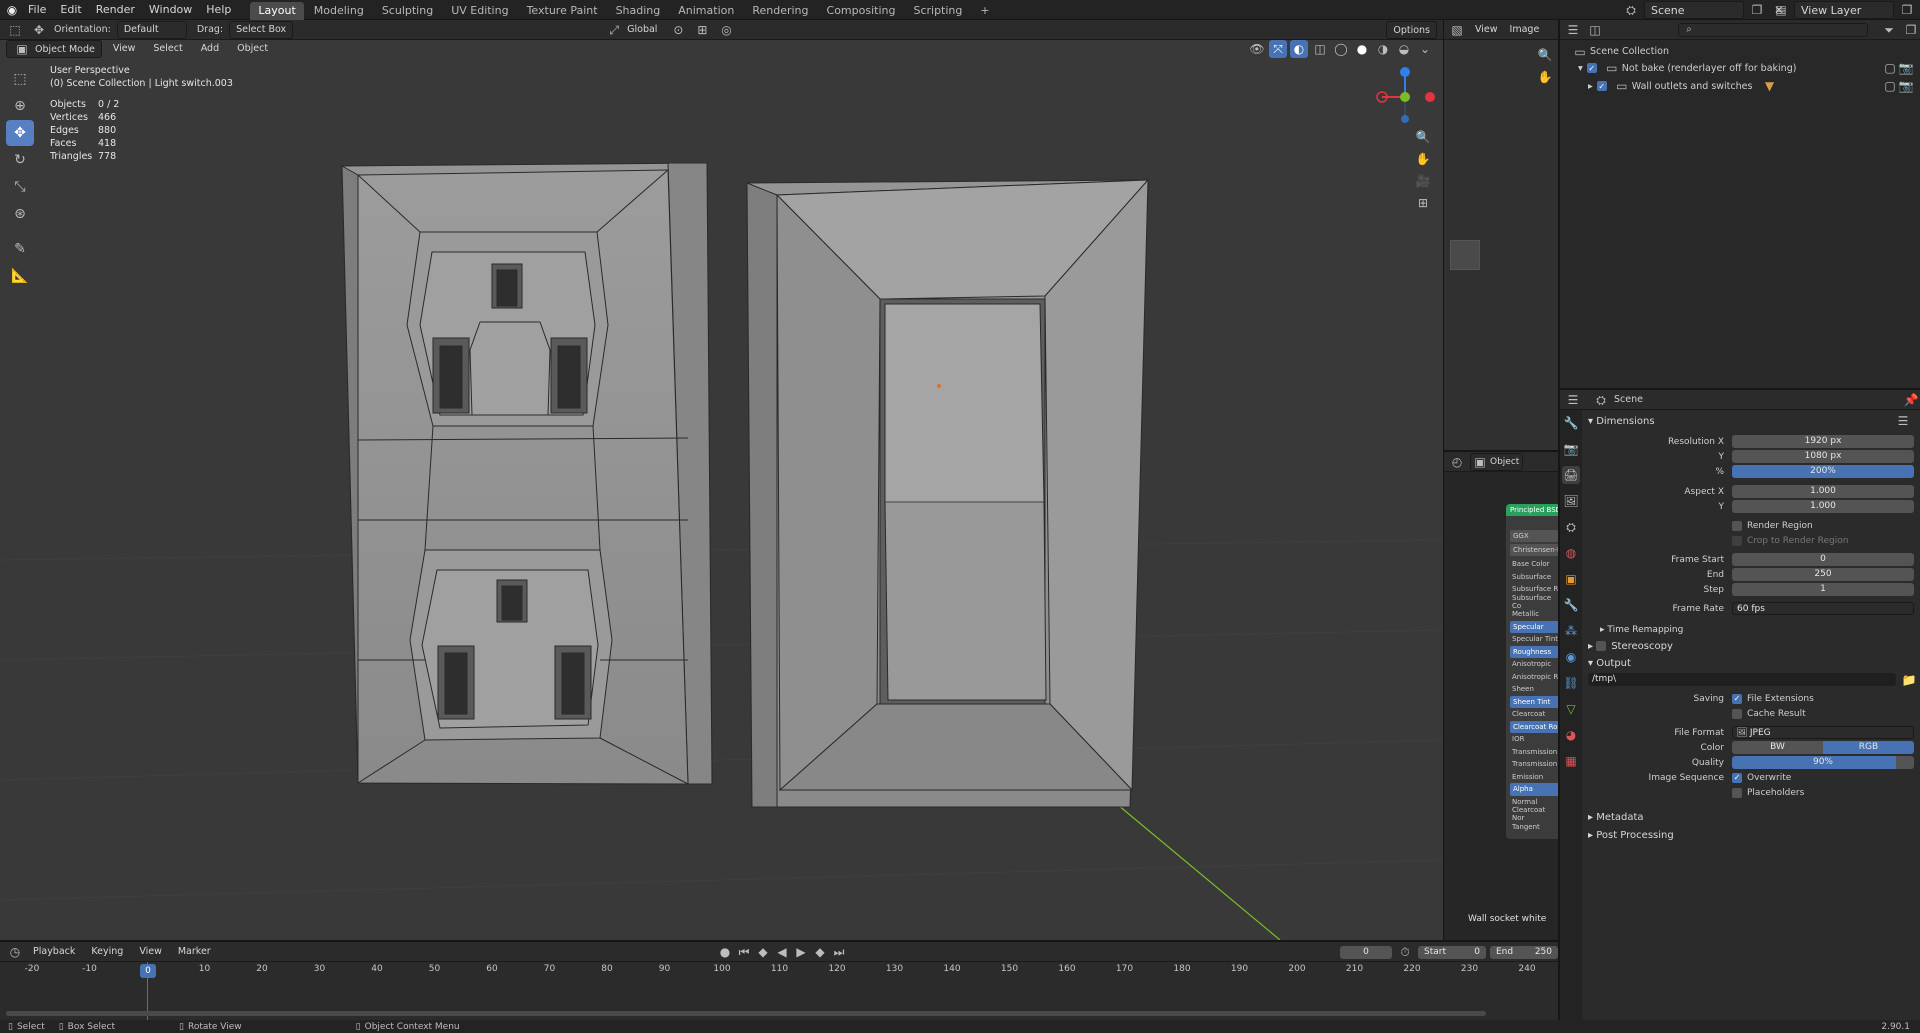 The width and height of the screenshot is (1920, 1033). What do you see at coordinates (1737, 792) in the screenshot?
I see `placeholders-checkbox` at bounding box center [1737, 792].